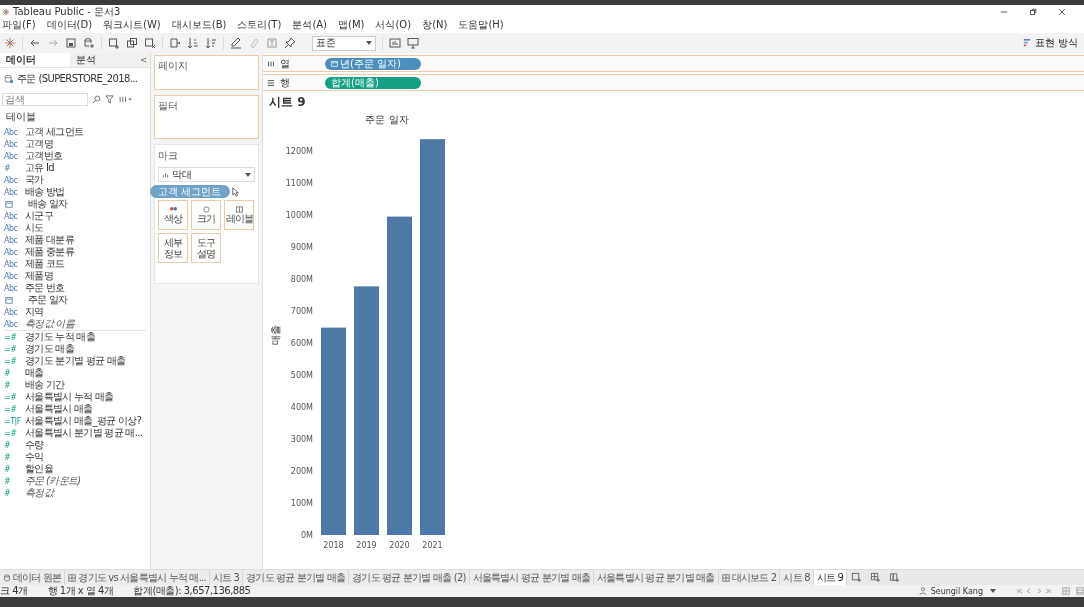 The image size is (1084, 607). What do you see at coordinates (75, 361) in the screenshot?
I see `field-item: =# 경기도 분기별 평균 매출` at bounding box center [75, 361].